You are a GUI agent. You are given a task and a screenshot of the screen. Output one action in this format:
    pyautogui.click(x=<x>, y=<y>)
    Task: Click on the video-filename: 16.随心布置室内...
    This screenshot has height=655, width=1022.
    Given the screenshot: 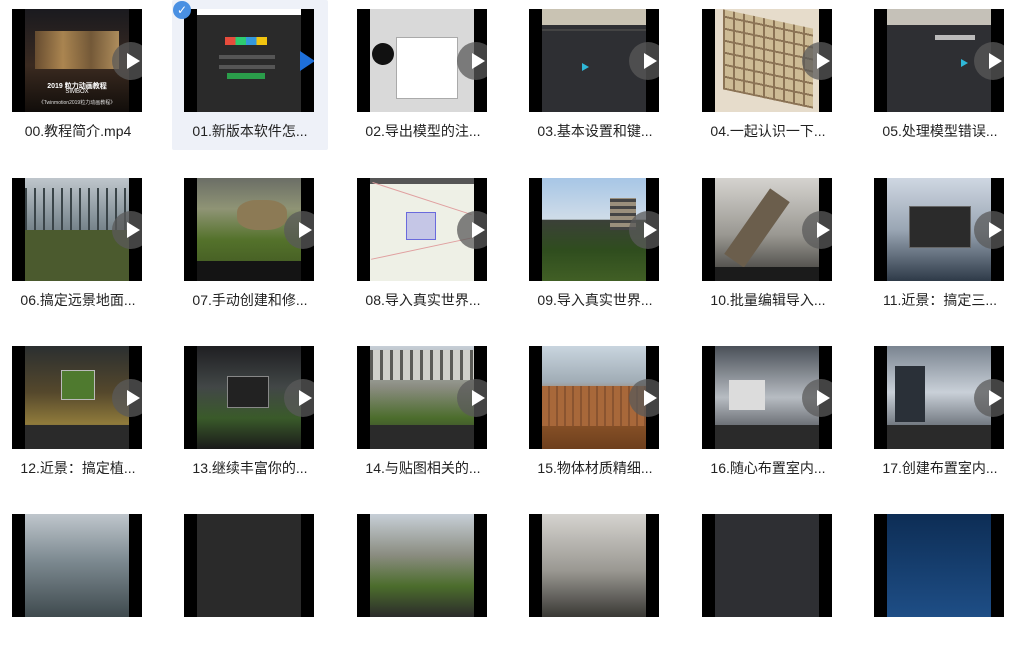 What is the action you would take?
    pyautogui.click(x=768, y=468)
    